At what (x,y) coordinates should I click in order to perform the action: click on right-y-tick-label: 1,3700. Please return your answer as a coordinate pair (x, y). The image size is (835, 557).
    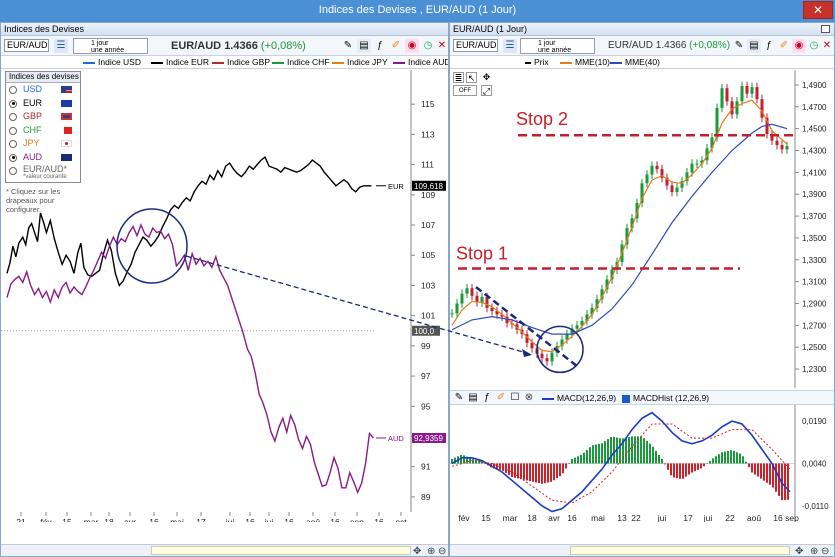
    Looking at the image, I should click on (814, 216).